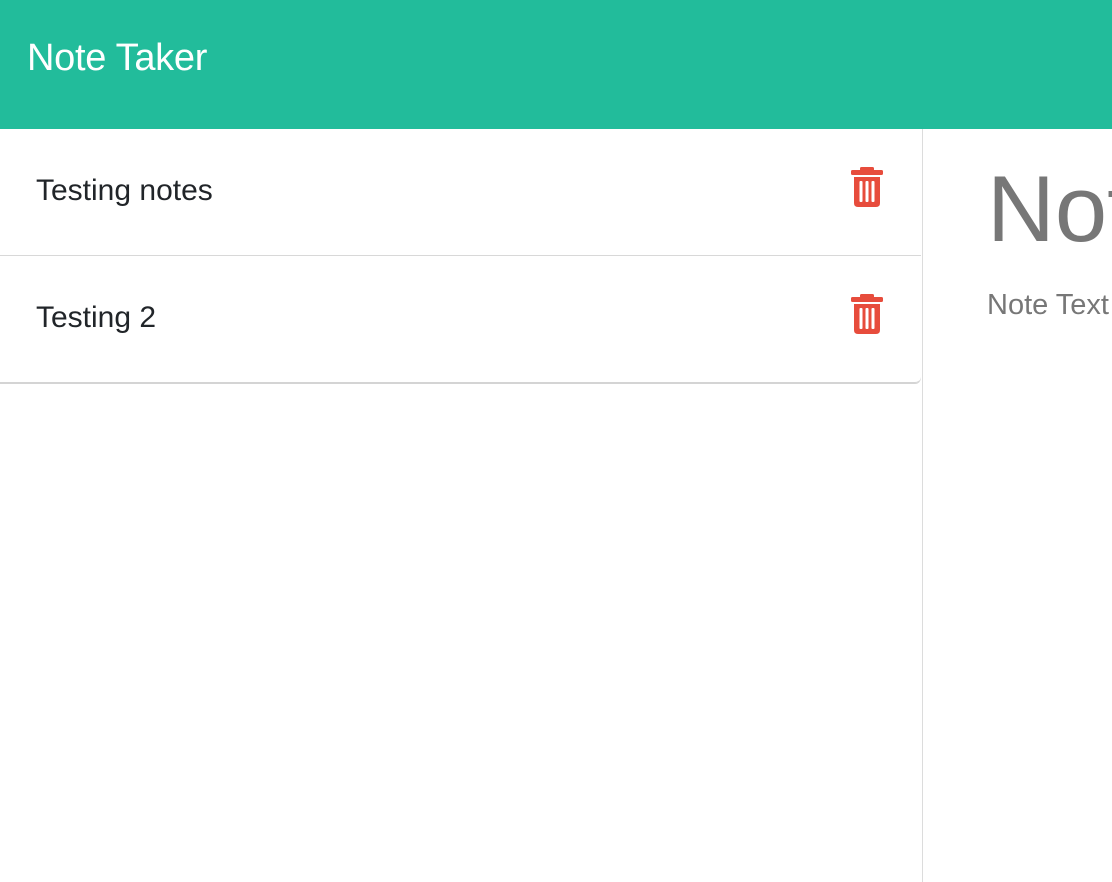 This screenshot has width=1112, height=882. What do you see at coordinates (124, 191) in the screenshot?
I see `note-list-item-title: Testing notes` at bounding box center [124, 191].